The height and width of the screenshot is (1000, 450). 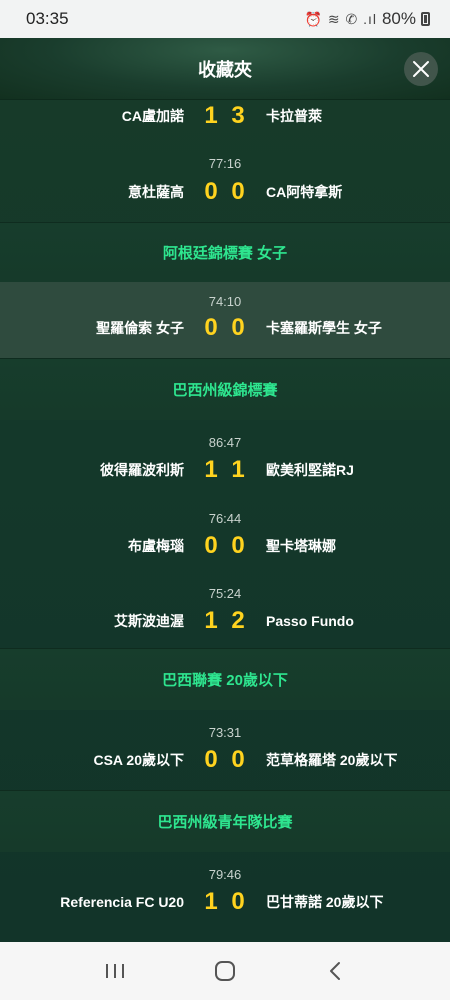 I want to click on match-score-line: 布盧梅瑙 0 0 聖卡塔琳娜, so click(x=225, y=546).